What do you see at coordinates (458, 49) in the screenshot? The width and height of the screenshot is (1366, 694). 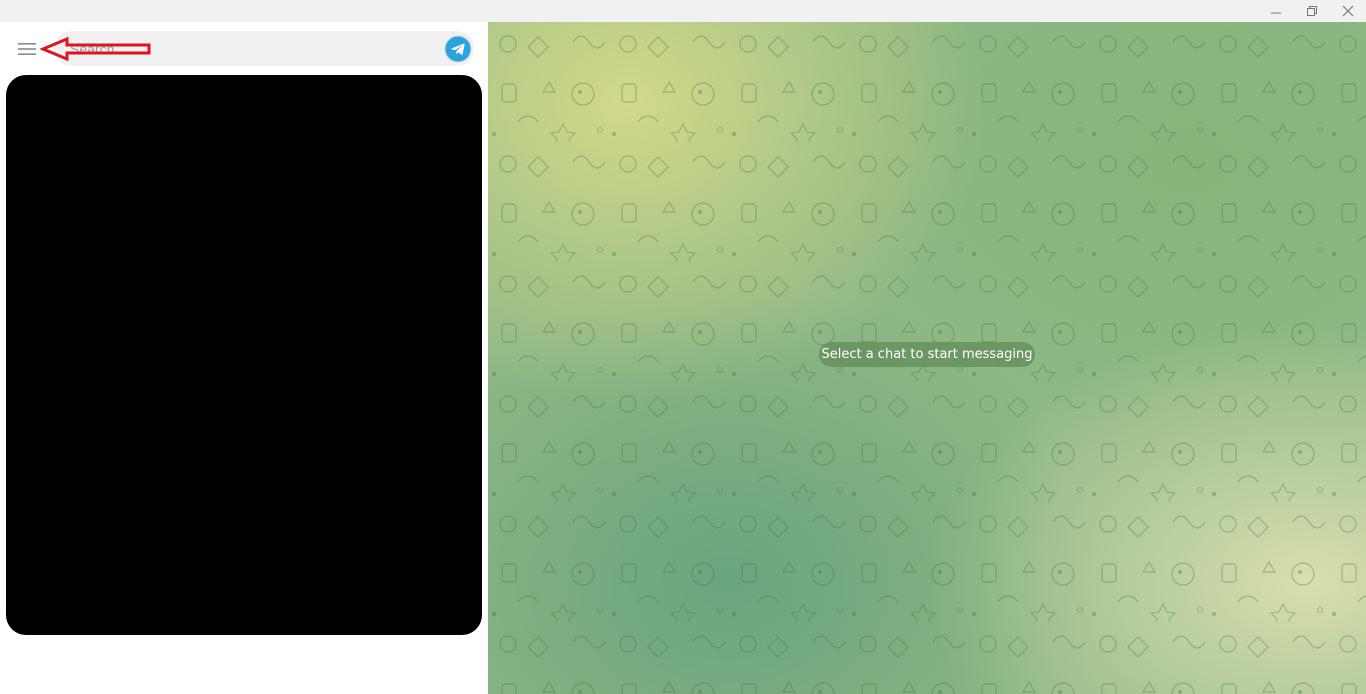 I see `telegram-logo-icon` at bounding box center [458, 49].